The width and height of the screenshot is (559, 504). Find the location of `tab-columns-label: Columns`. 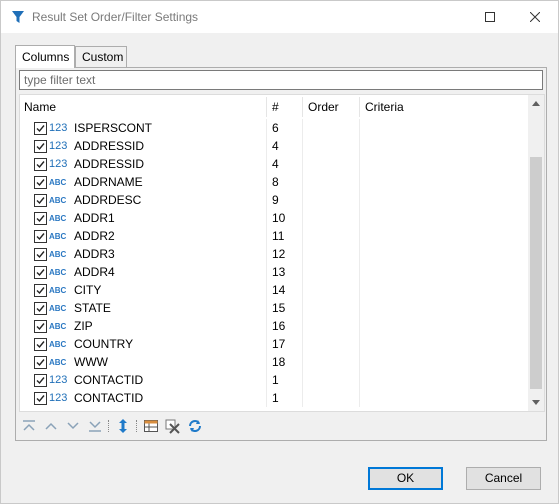

tab-columns-label: Columns is located at coordinates (46, 57).